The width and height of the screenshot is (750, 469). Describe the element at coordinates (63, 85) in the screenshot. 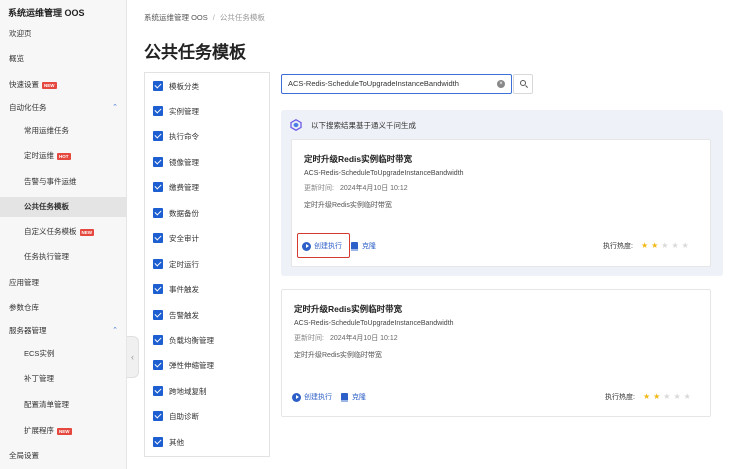

I see `sidebar-item-quick-setup: 快速设置 NEW` at that location.